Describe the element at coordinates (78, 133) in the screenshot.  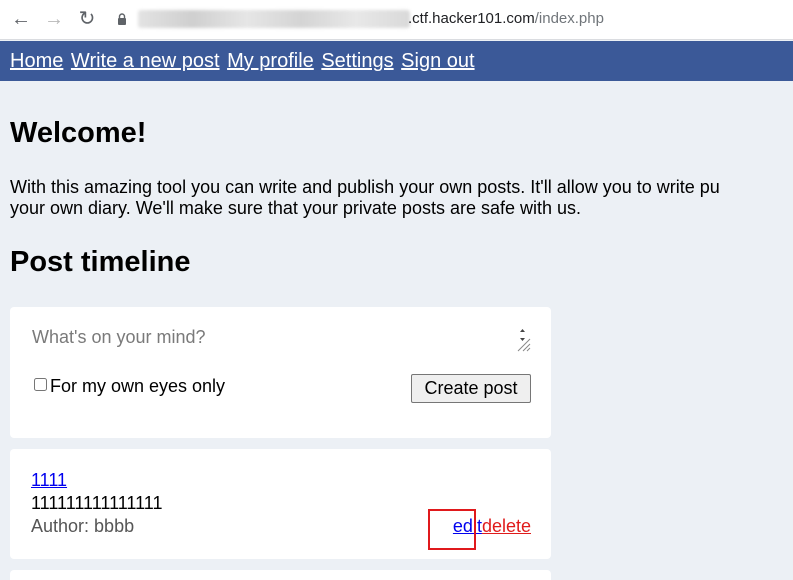
I see `welcome-heading: Welcome!` at that location.